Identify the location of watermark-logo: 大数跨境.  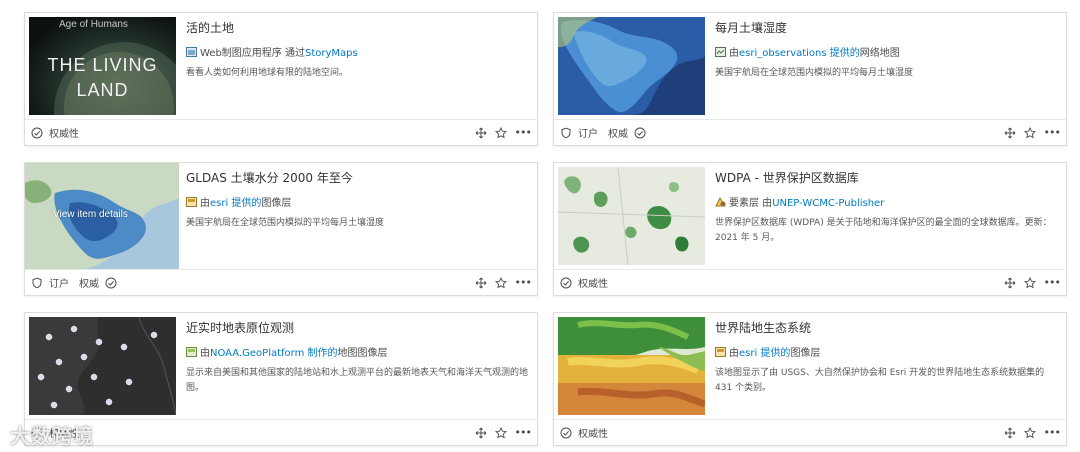
(52, 436).